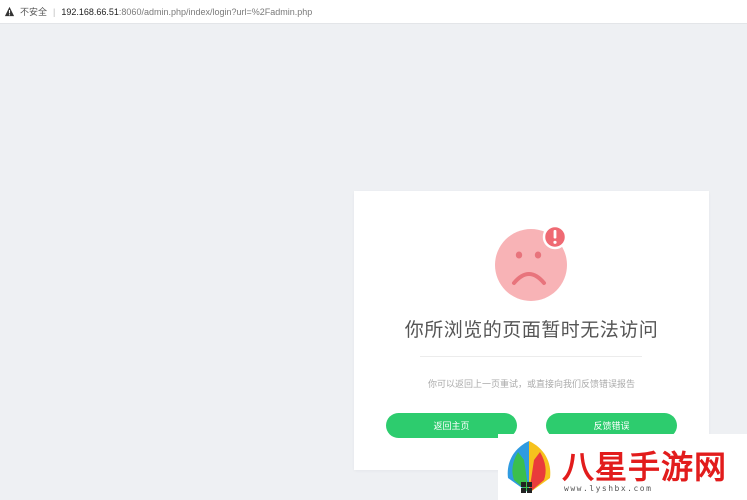 Image resolution: width=747 pixels, height=500 pixels. Describe the element at coordinates (531, 356) in the screenshot. I see `divider` at that location.